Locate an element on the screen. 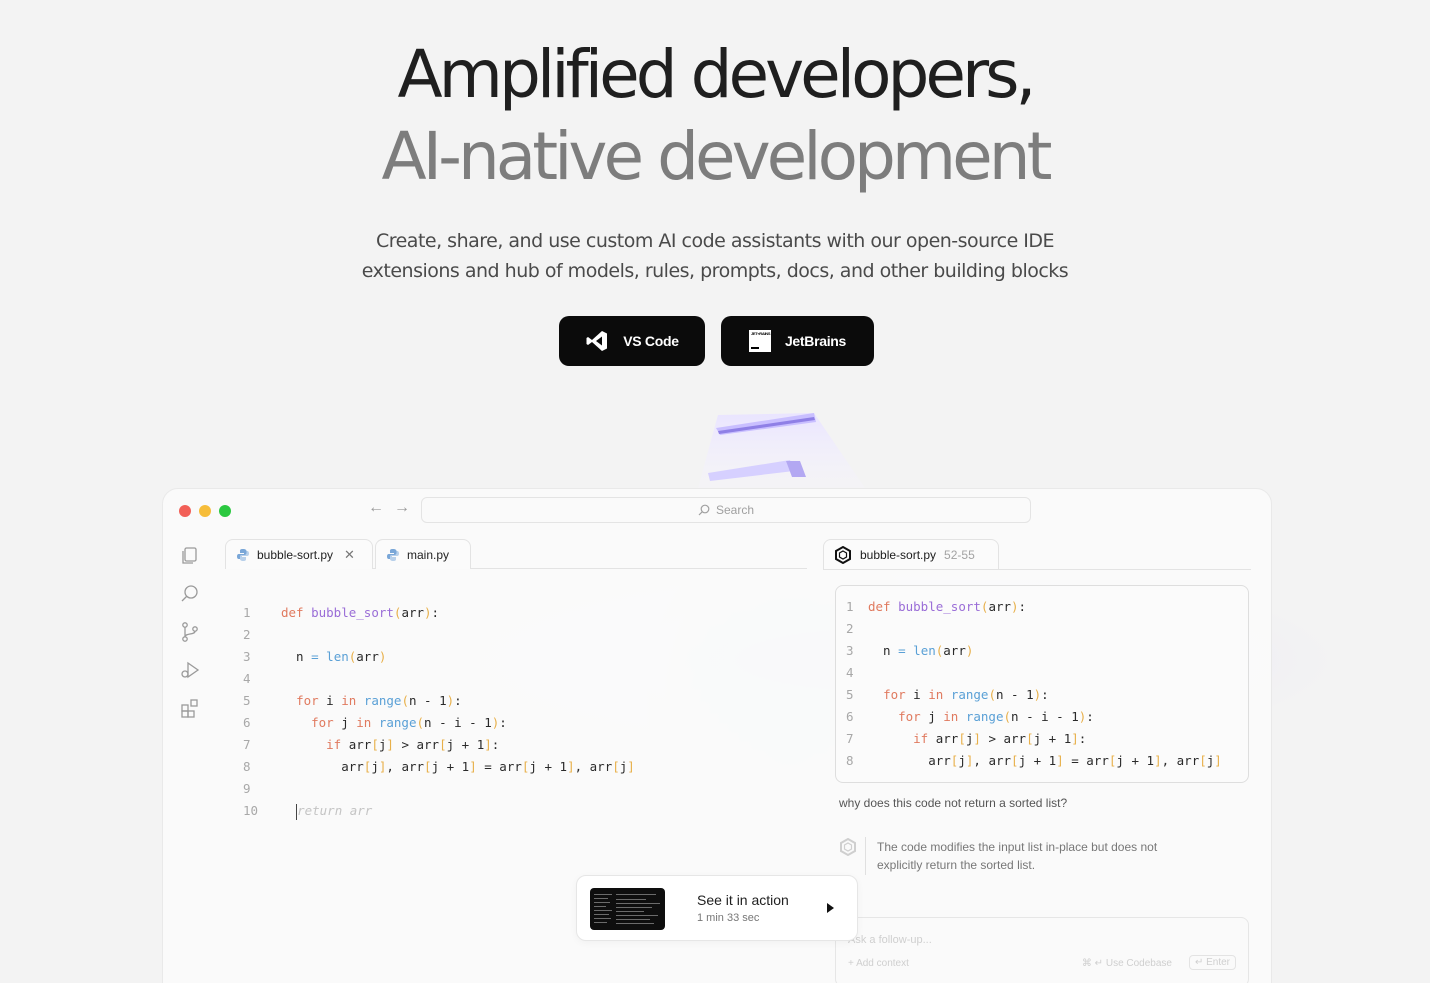 The height and width of the screenshot is (983, 1430). hero-title-line2: AI-native development is located at coordinates (717, 156).